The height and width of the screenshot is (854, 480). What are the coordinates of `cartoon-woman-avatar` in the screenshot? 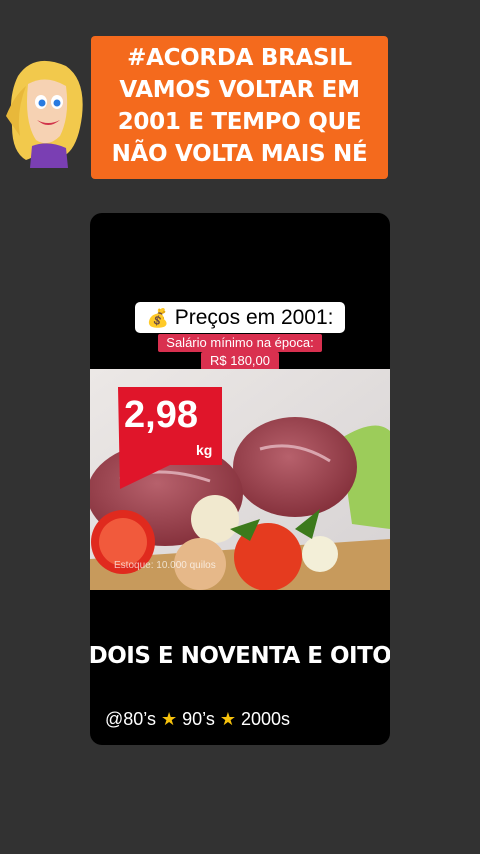 It's located at (44, 114).